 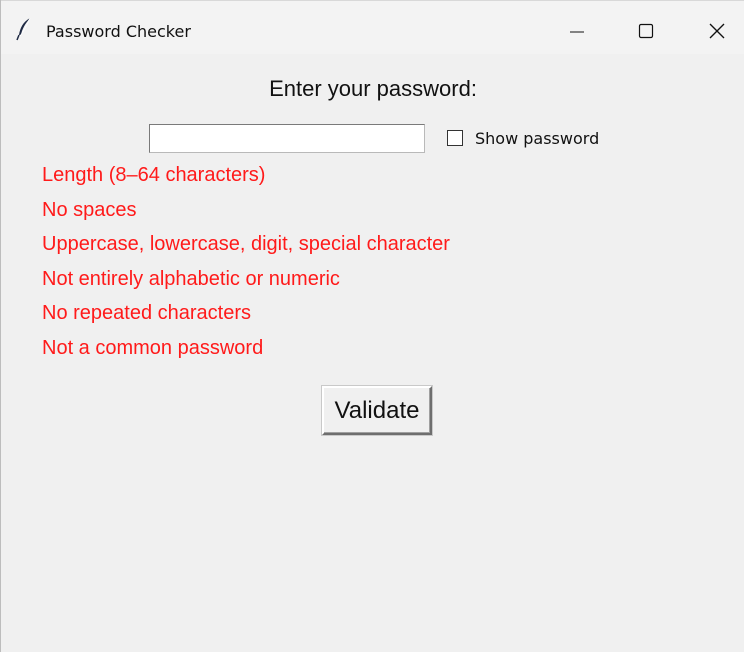 I want to click on minimize-icon, so click(x=577, y=32).